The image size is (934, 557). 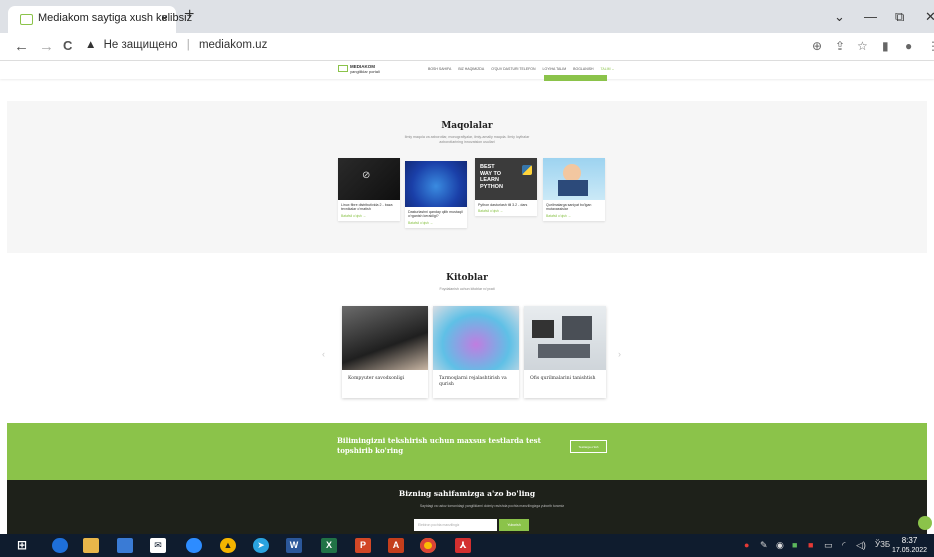 What do you see at coordinates (363, 545) in the screenshot?
I see `powerpoint-icon: P` at bounding box center [363, 545].